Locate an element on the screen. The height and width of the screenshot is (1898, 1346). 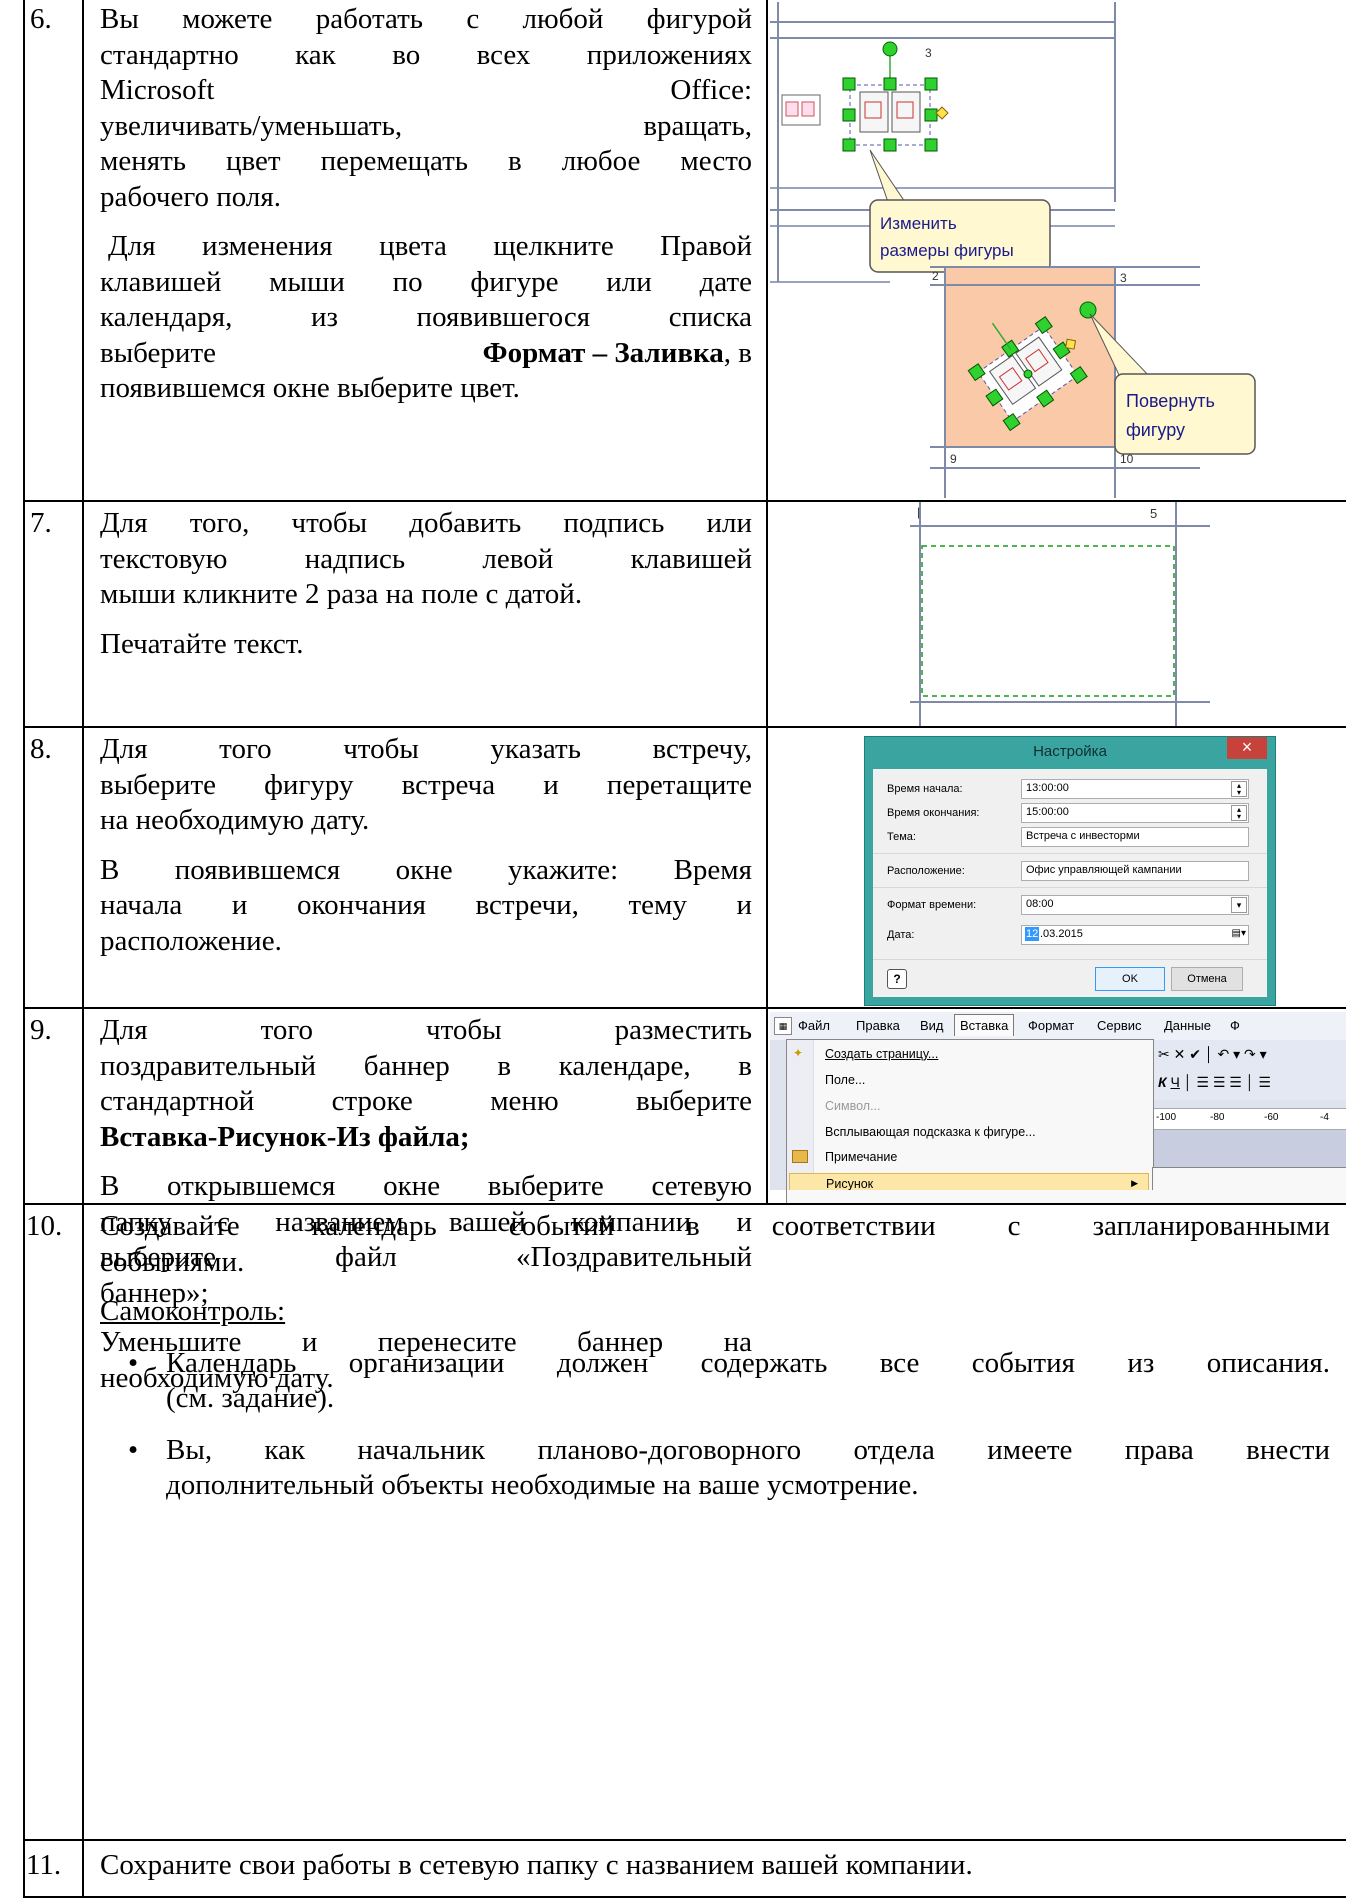
field-label: Расположение: is located at coordinates (926, 871).